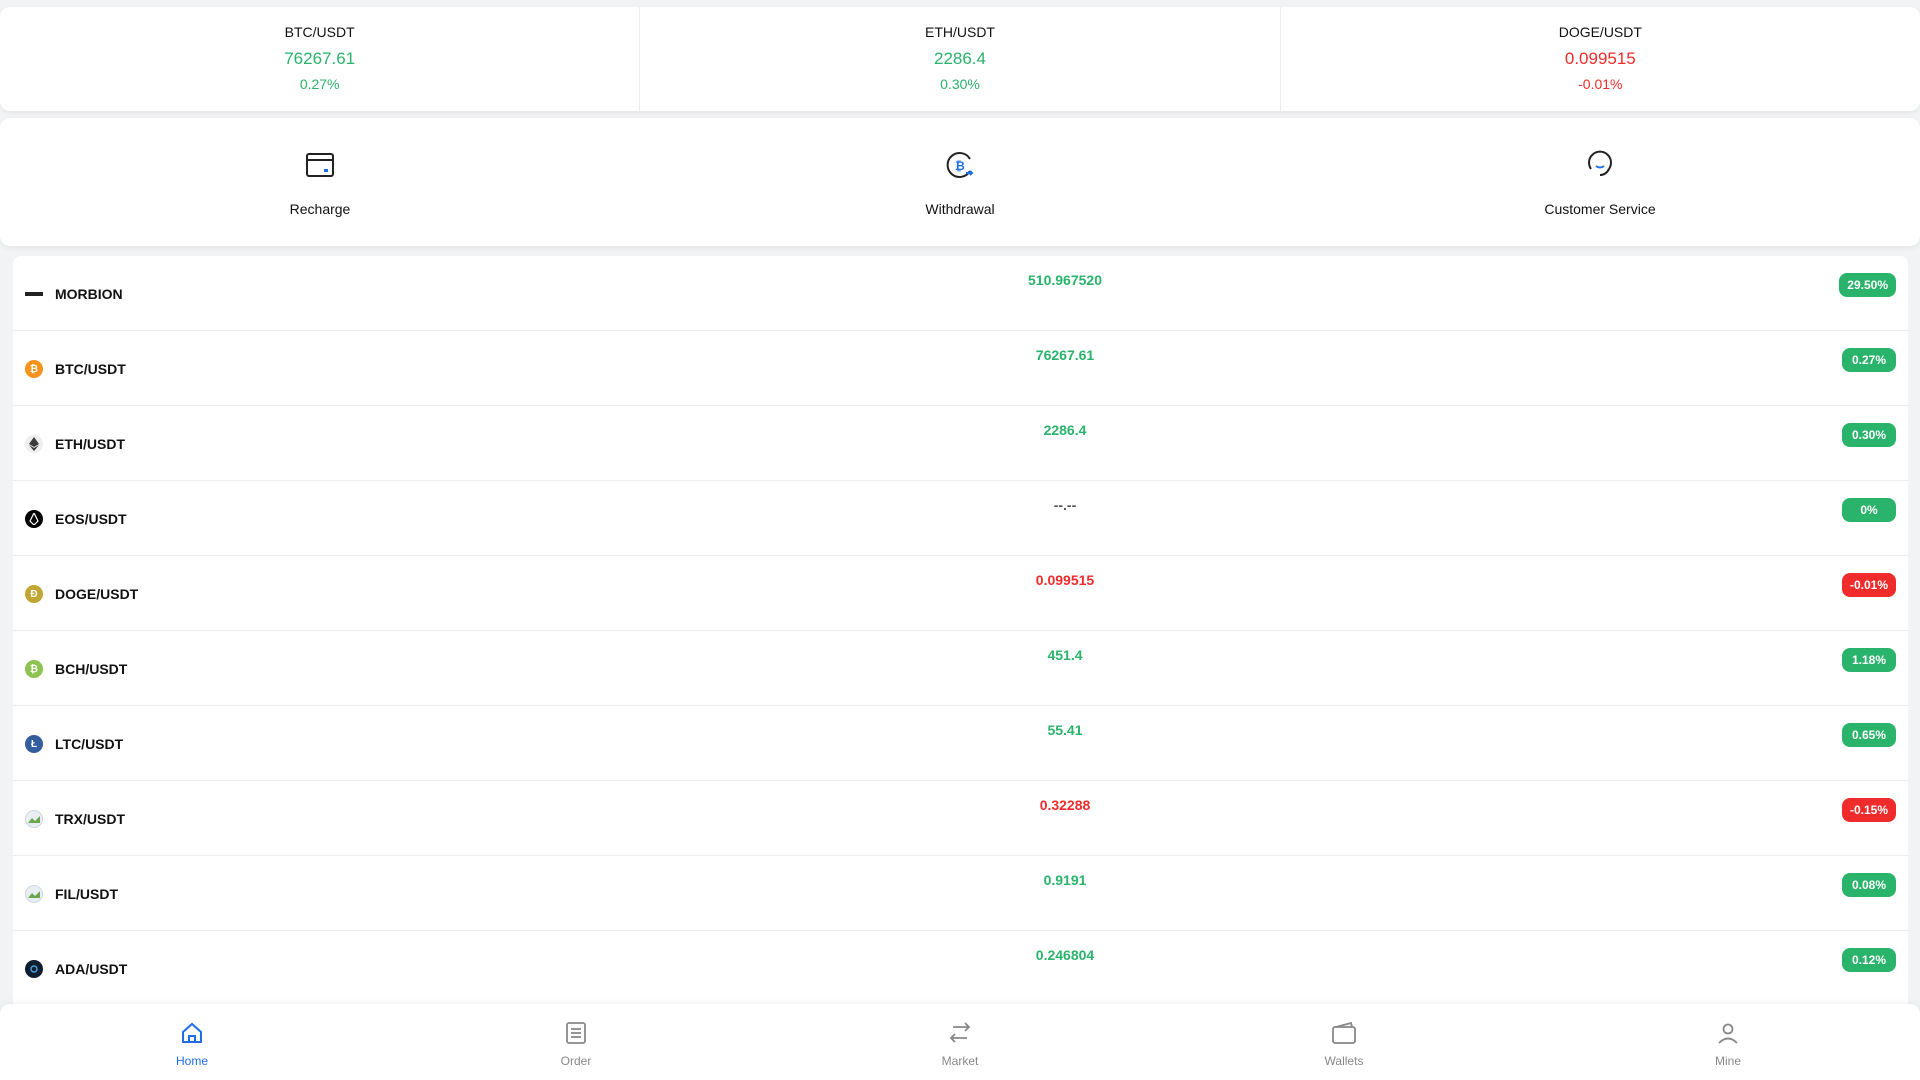  What do you see at coordinates (1065, 355) in the screenshot?
I see `last-price: 76267.61` at bounding box center [1065, 355].